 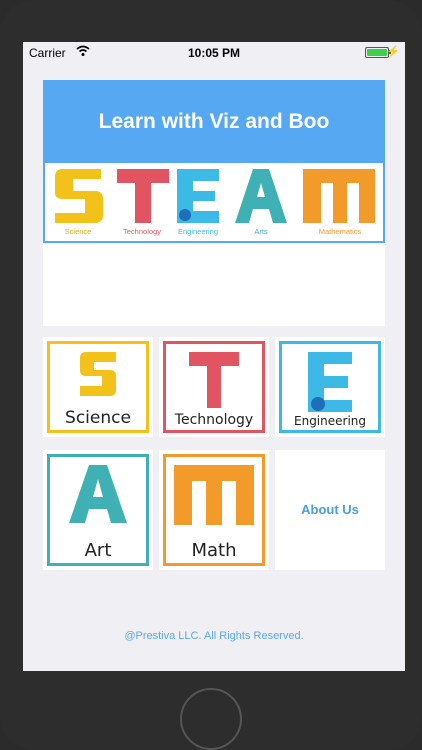 I want to click on header-band: Learn with Viz and Boo, so click(x=214, y=121).